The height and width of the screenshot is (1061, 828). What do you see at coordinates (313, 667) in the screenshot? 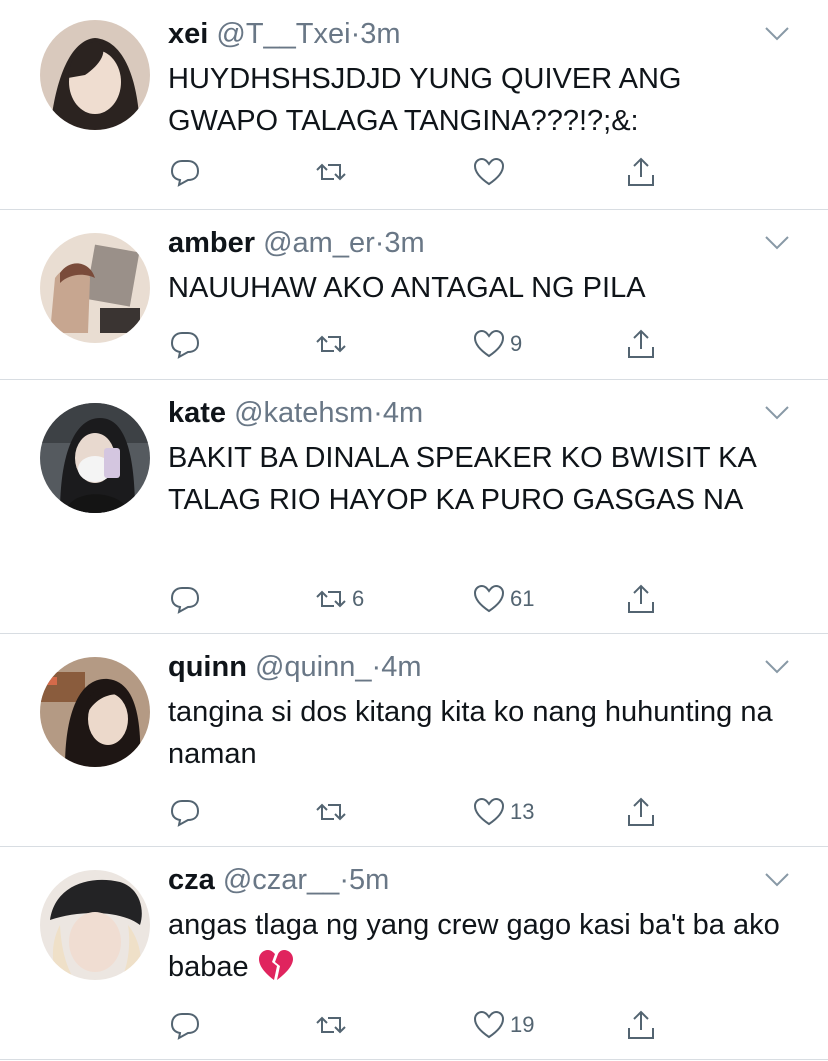
I see `username: @quinn_` at bounding box center [313, 667].